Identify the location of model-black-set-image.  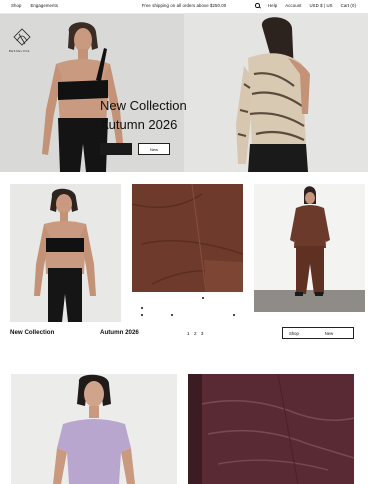
(65, 255).